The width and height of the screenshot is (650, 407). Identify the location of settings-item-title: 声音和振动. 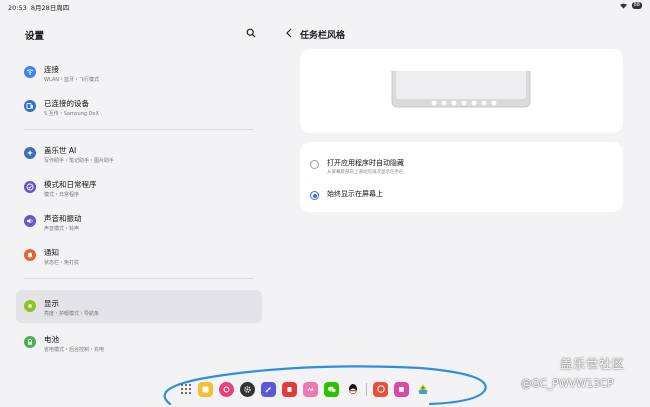
(63, 218).